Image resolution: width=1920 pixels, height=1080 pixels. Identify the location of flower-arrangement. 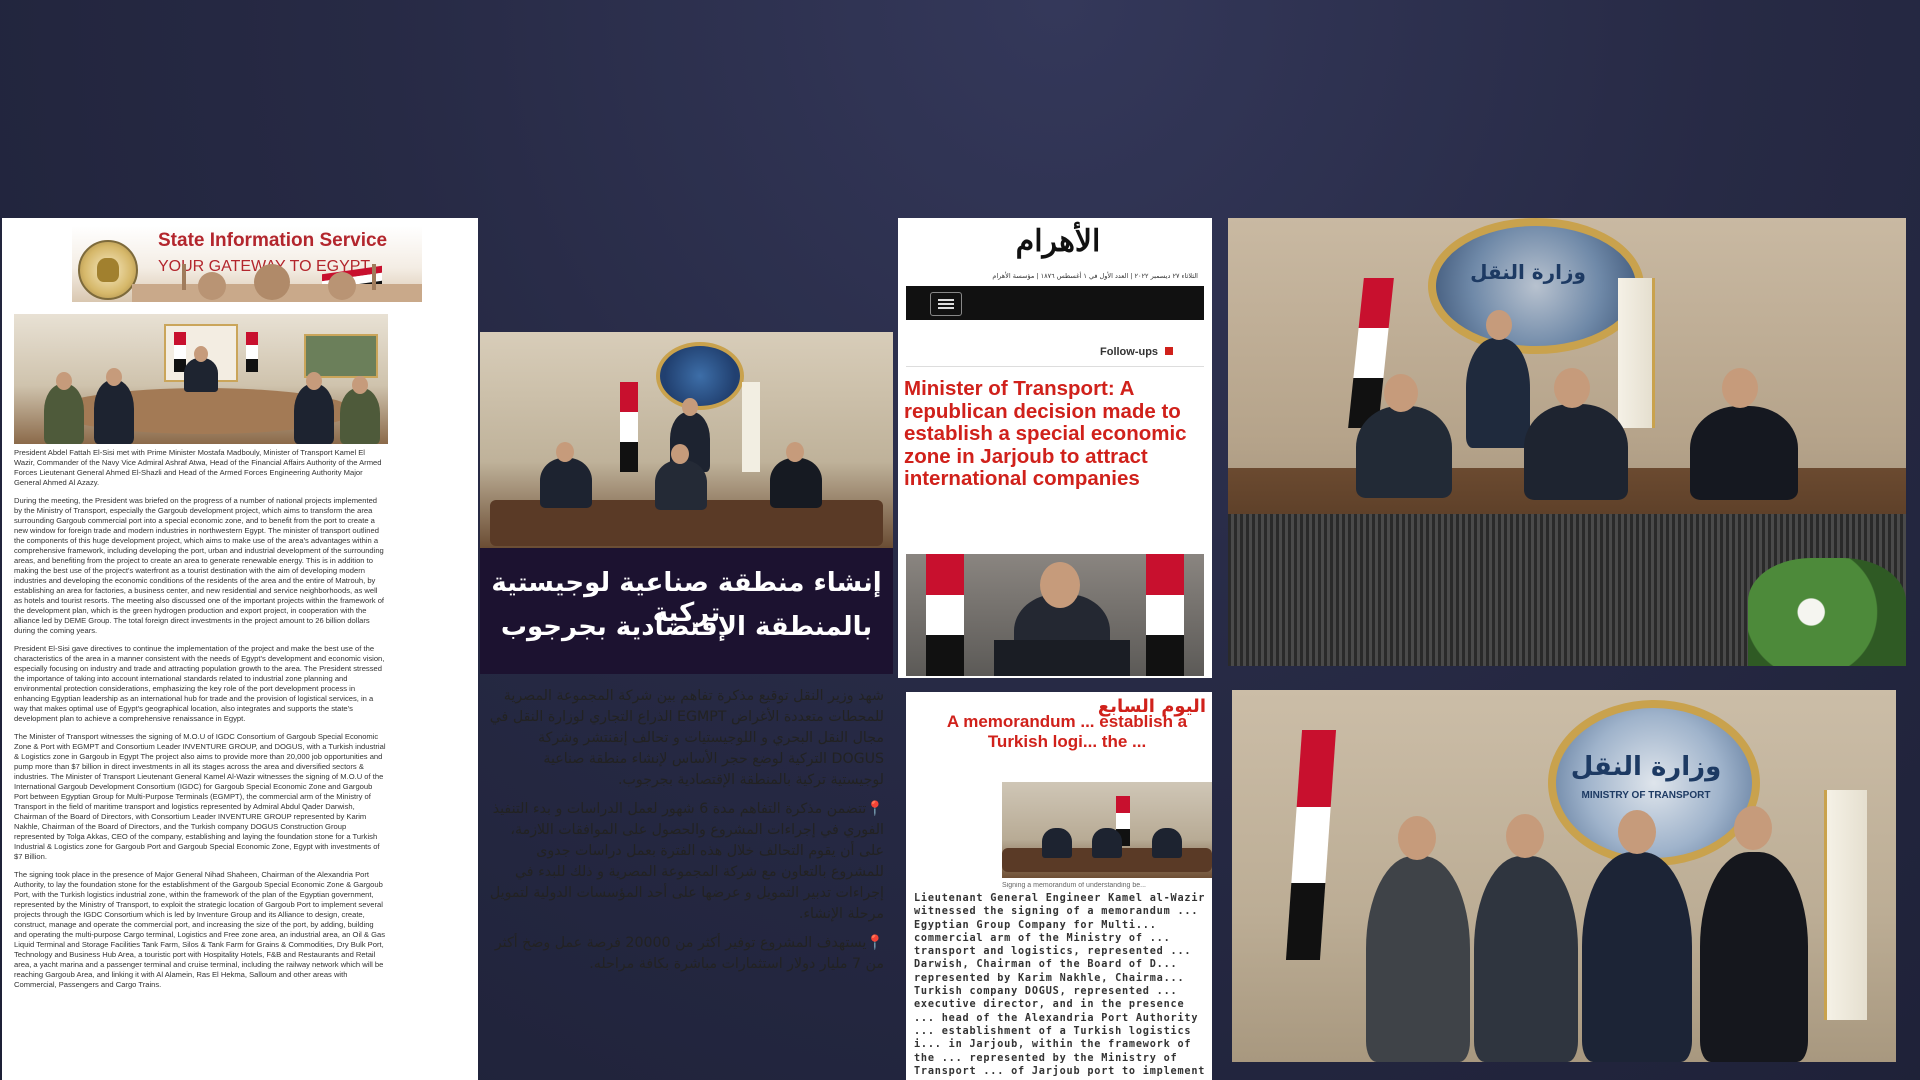
(1827, 612).